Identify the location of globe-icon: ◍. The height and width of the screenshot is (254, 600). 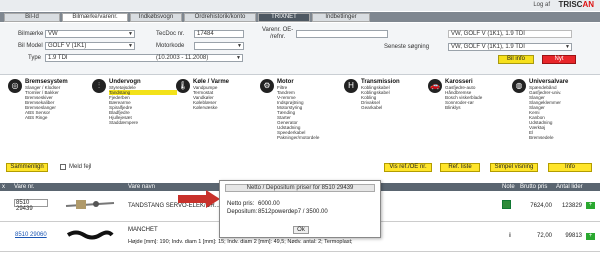
(519, 86).